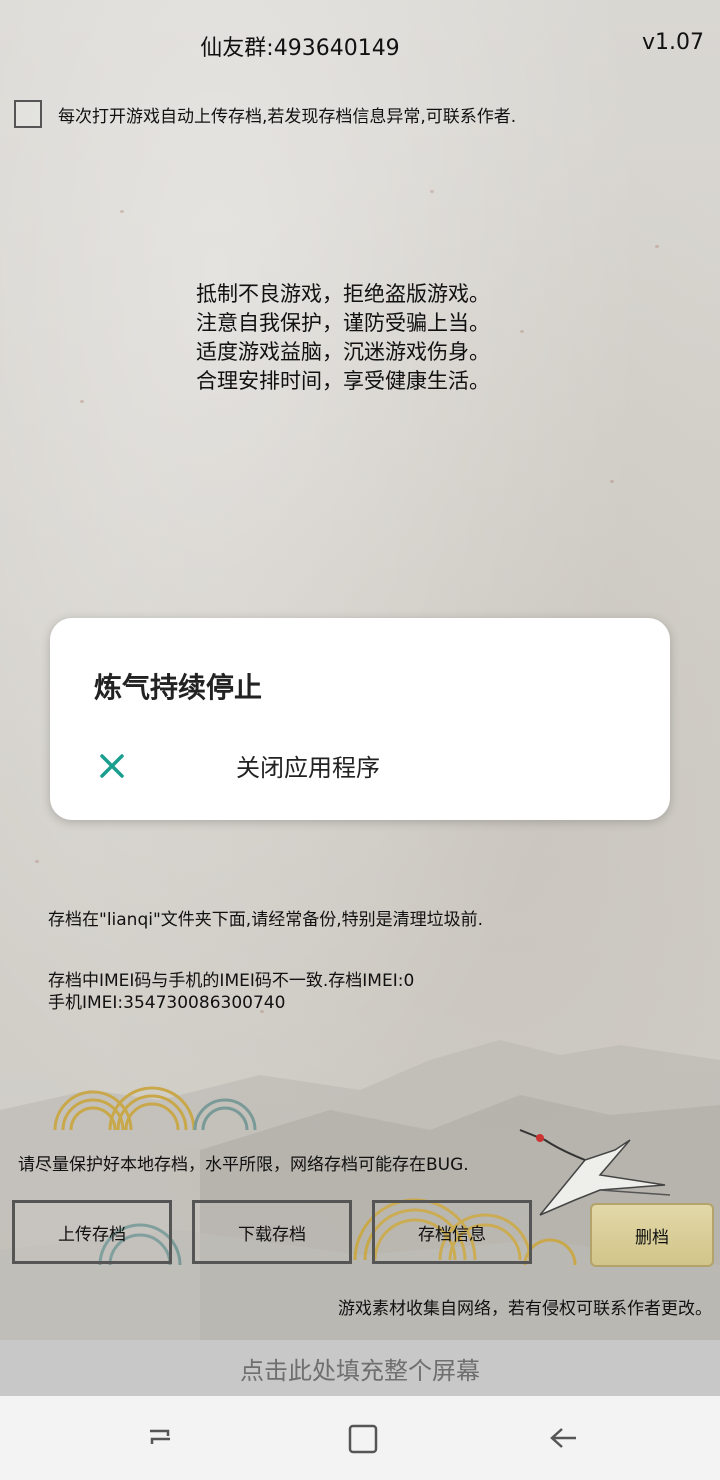 This screenshot has width=720, height=1480. I want to click on close-icon, so click(112, 768).